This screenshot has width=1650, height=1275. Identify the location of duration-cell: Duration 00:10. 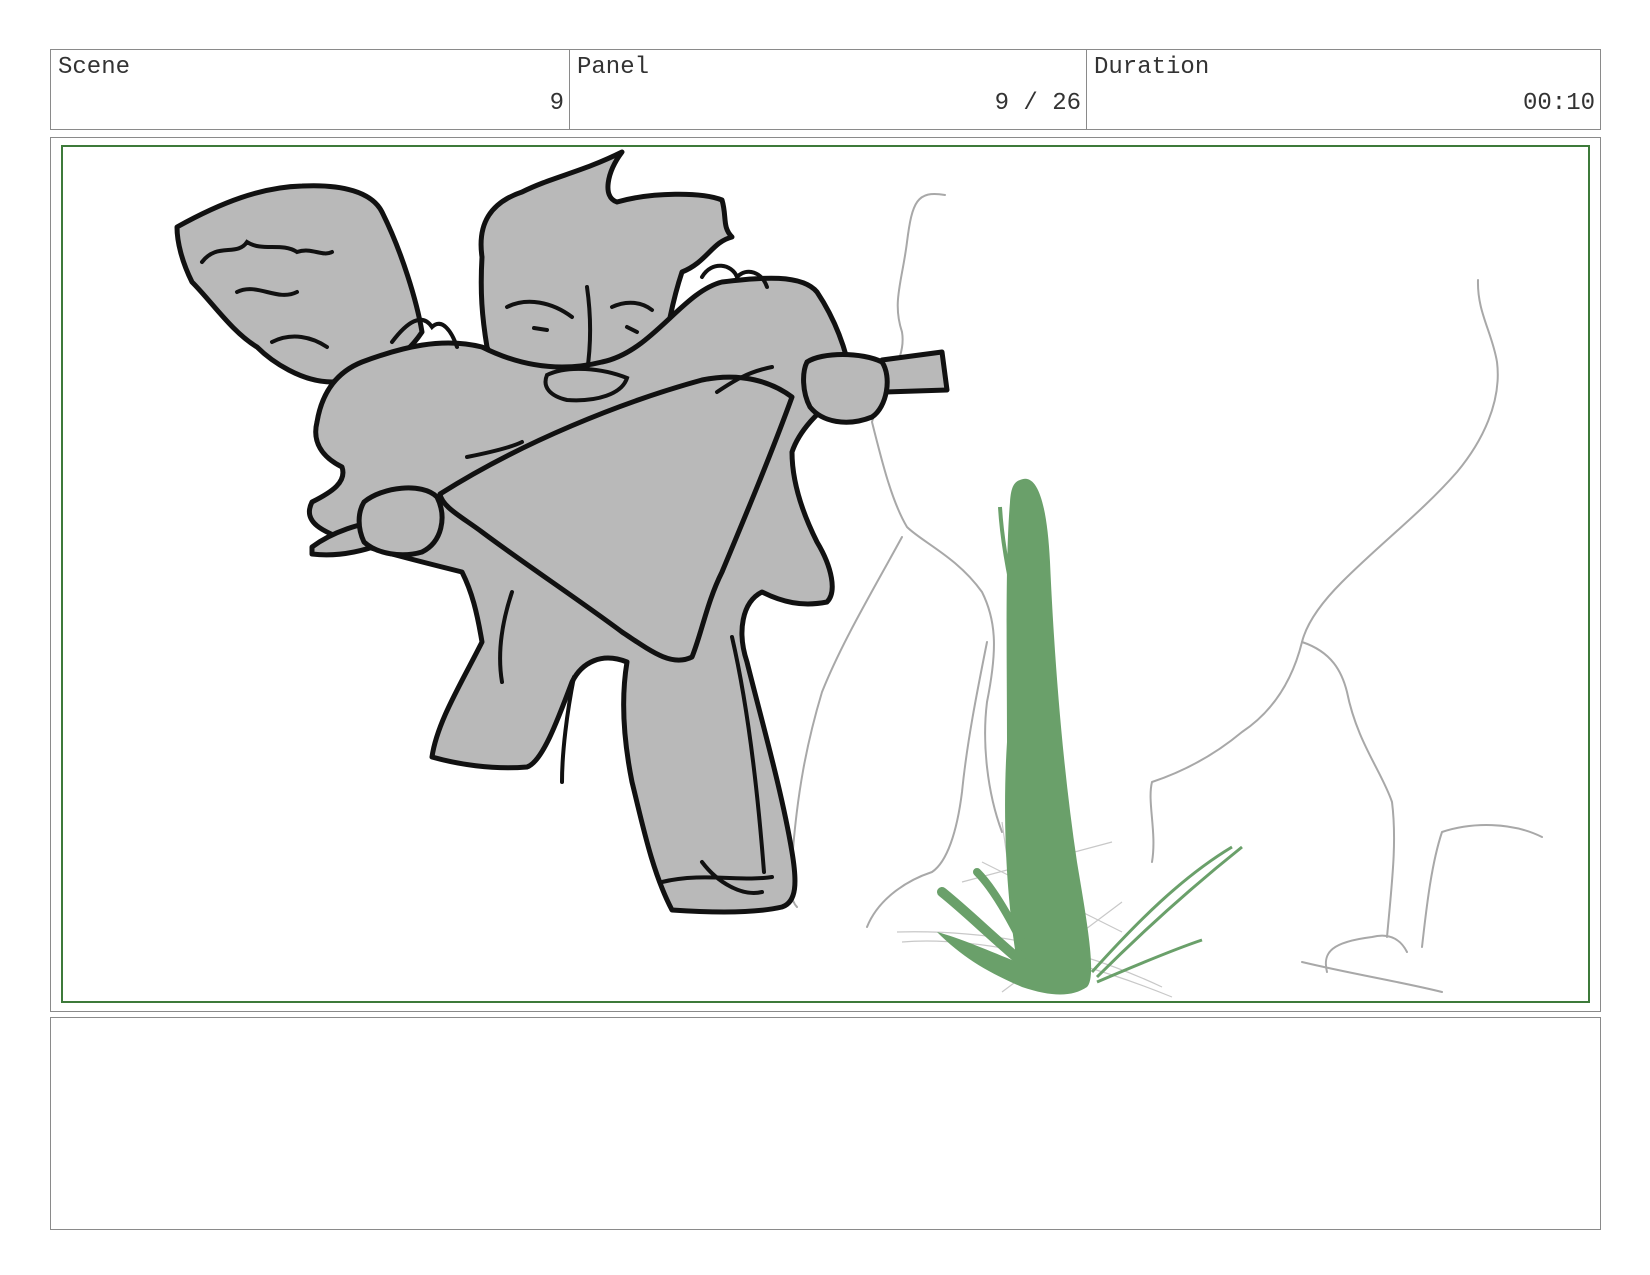
(1343, 89).